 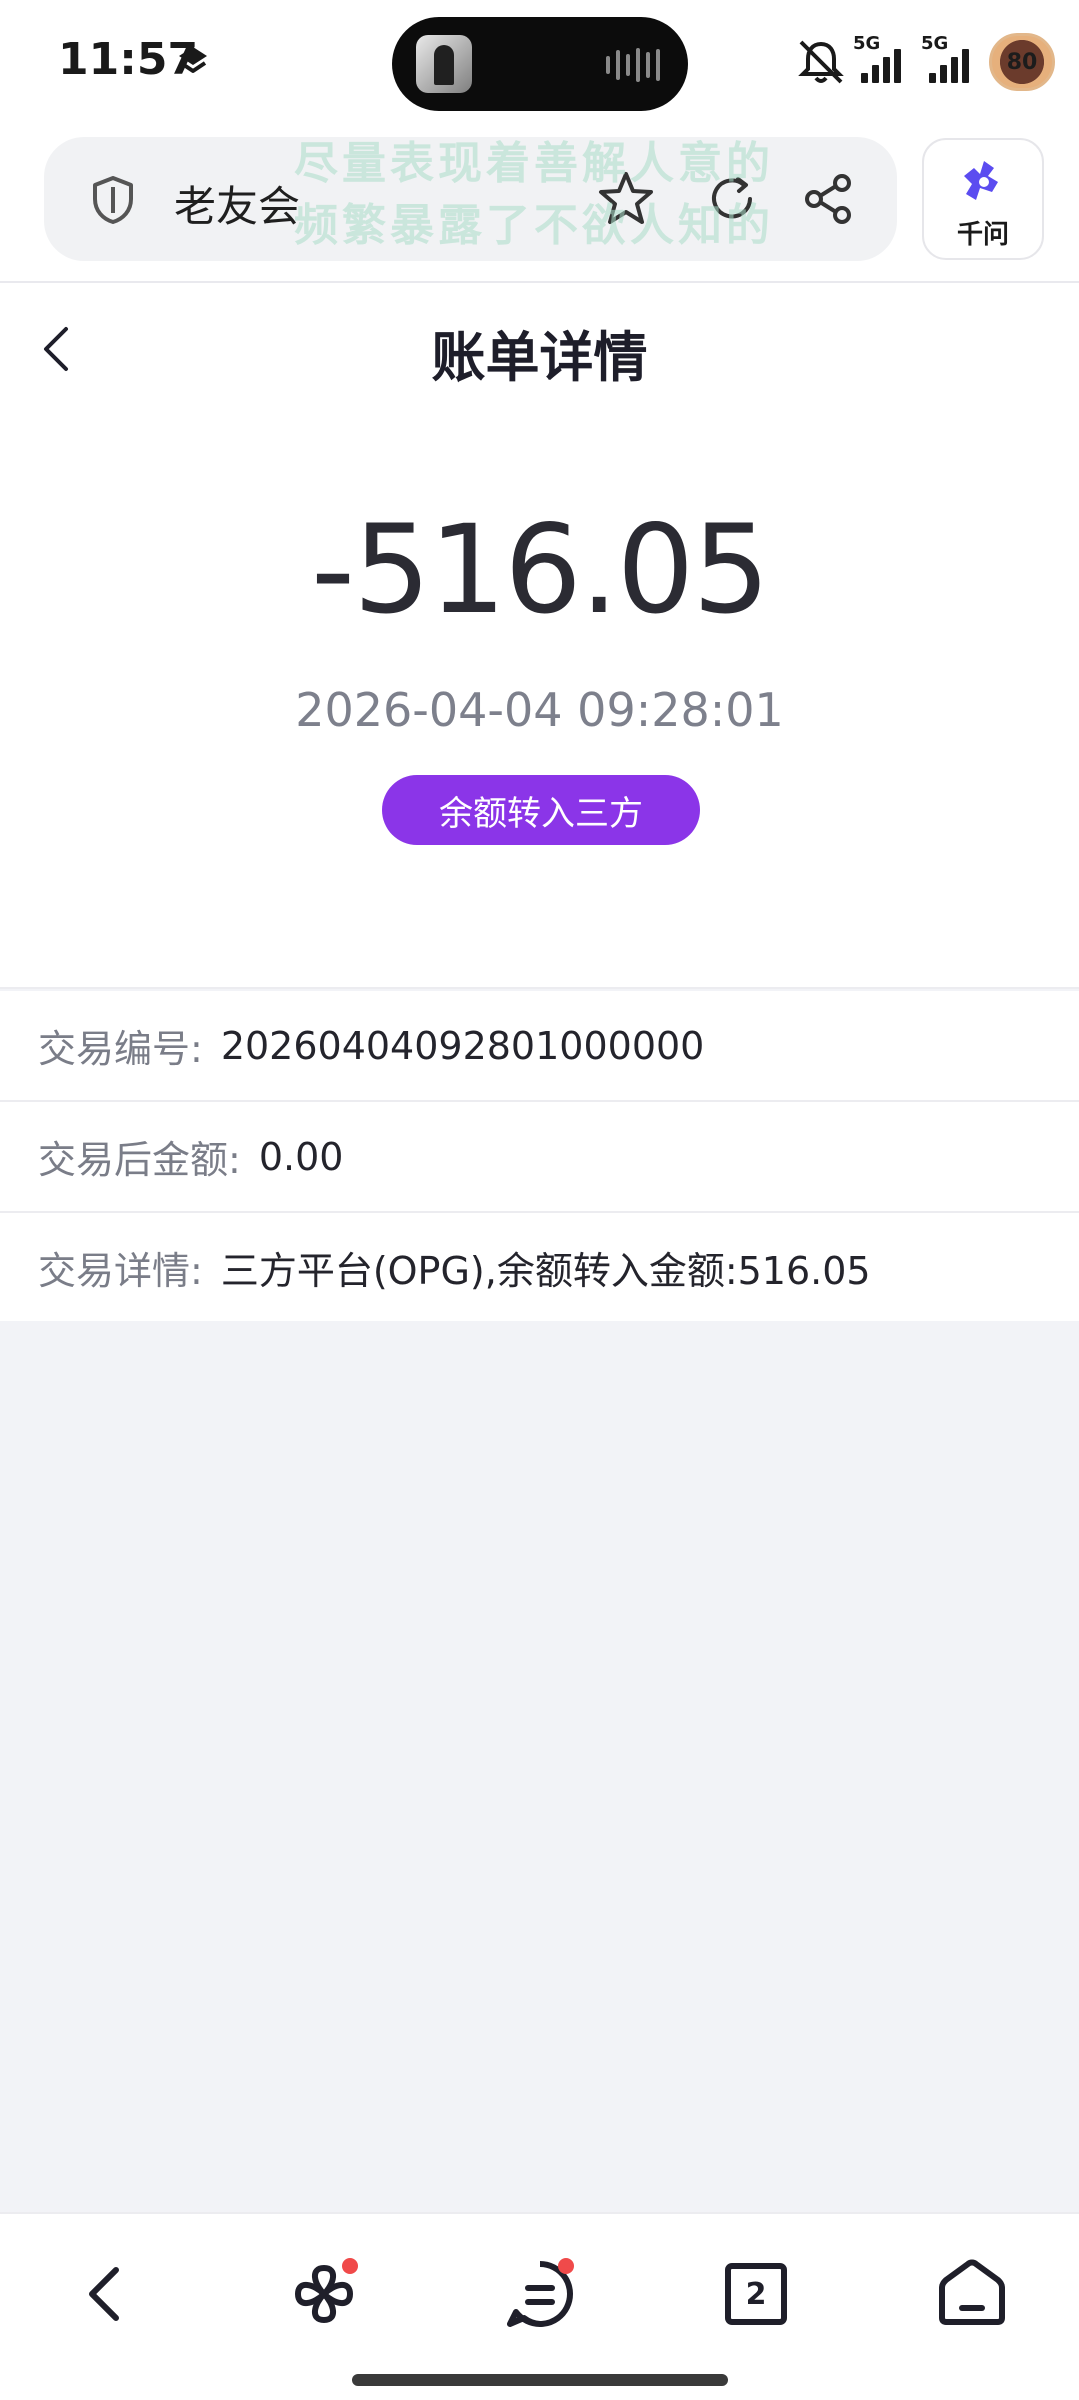 What do you see at coordinates (104, 2294) in the screenshot?
I see `back-icon` at bounding box center [104, 2294].